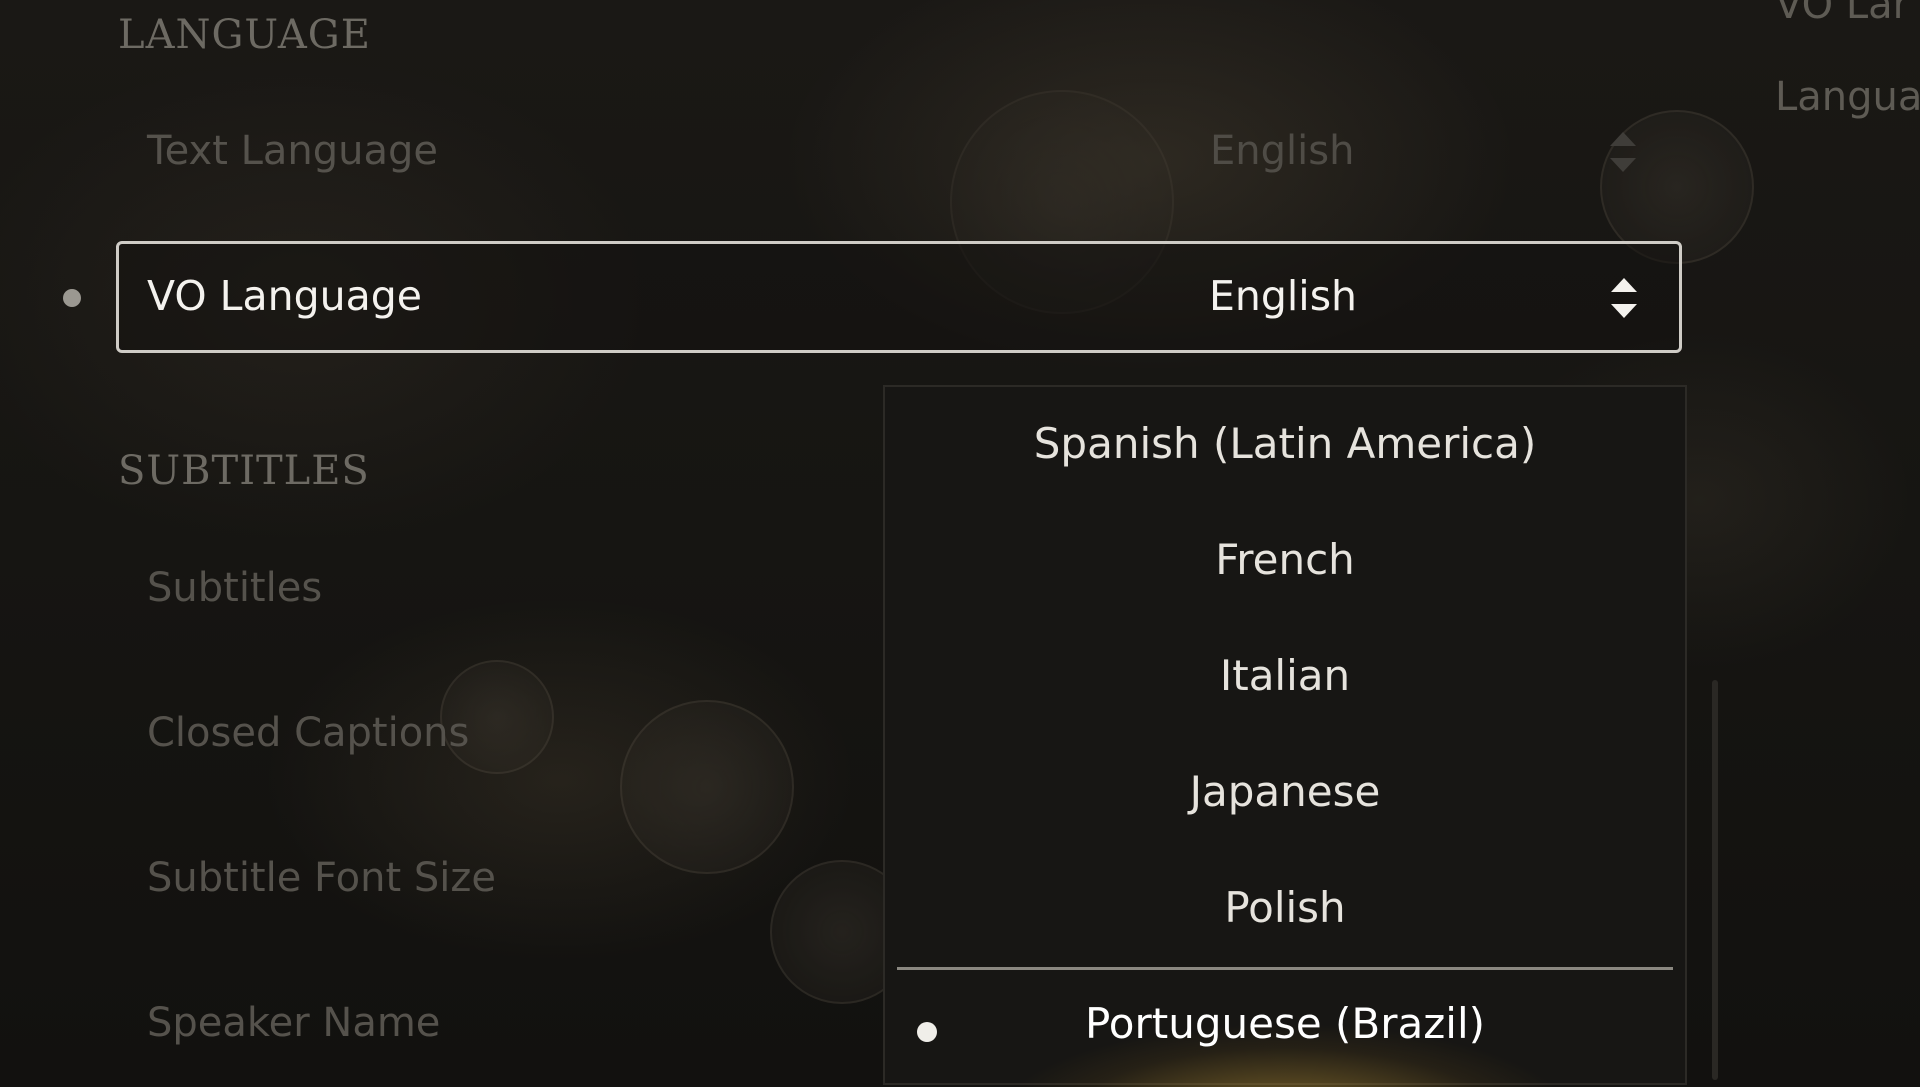  I want to click on vo-language-label: VO Language, so click(284, 296).